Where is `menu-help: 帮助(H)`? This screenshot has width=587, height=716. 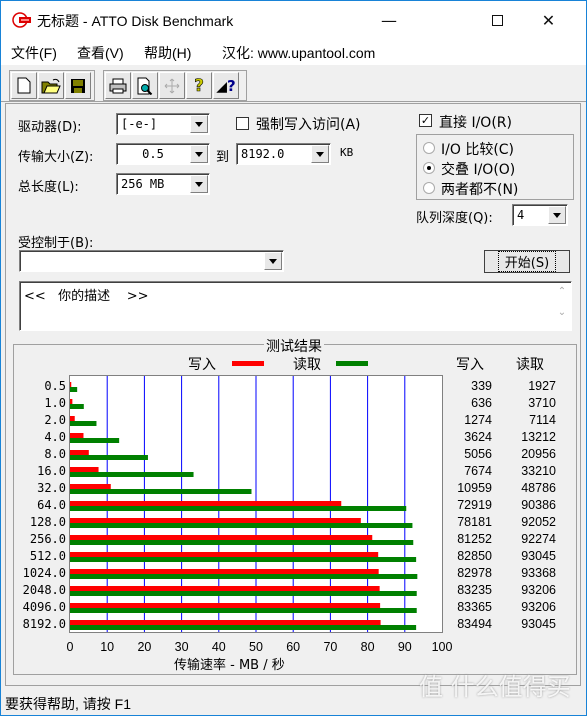
menu-help: 帮助(H) is located at coordinates (167, 53).